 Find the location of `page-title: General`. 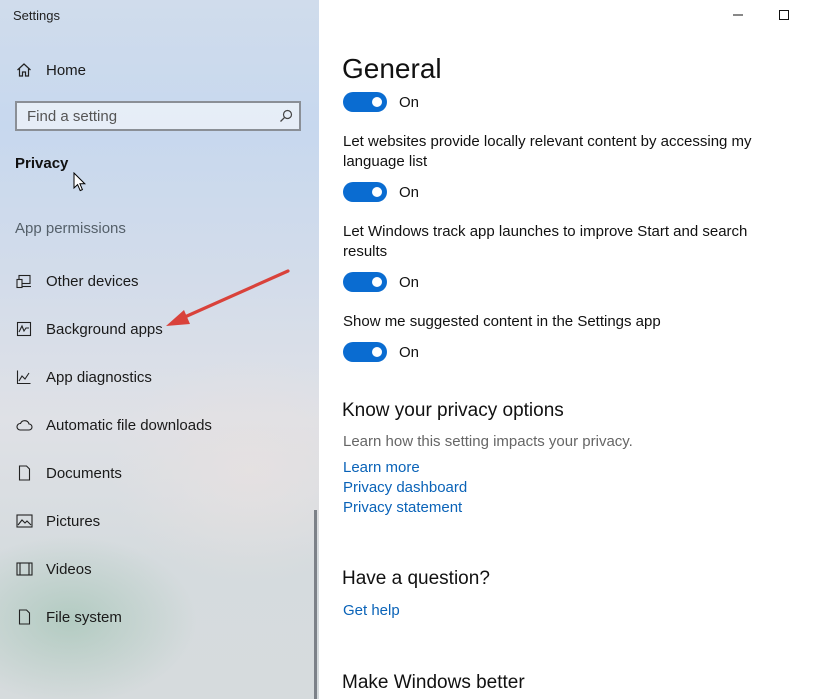

page-title: General is located at coordinates (392, 68).